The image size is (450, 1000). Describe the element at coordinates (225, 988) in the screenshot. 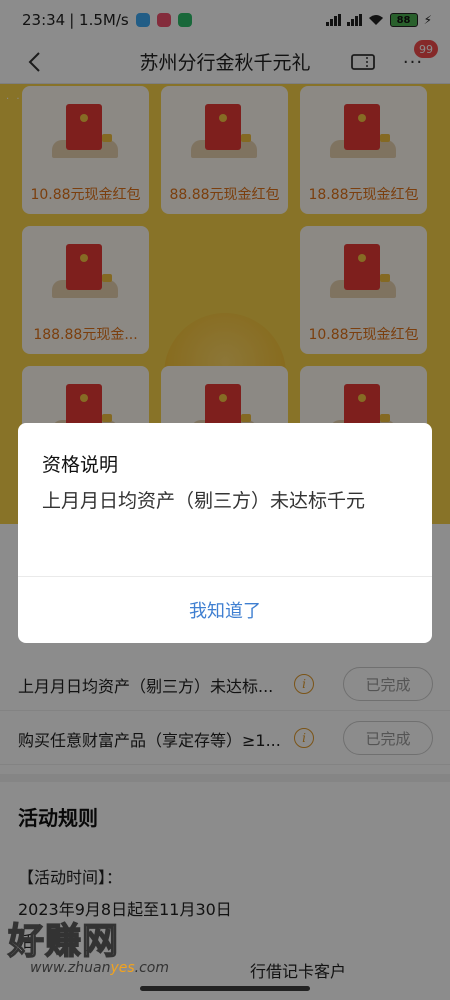

I see `home-indicator` at that location.